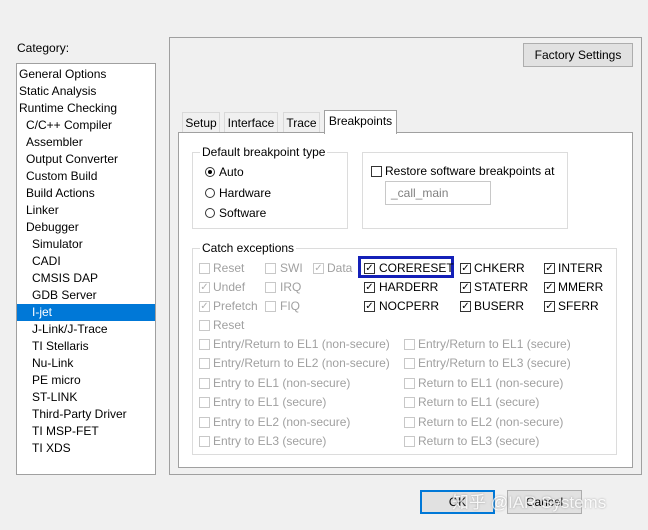 This screenshot has width=648, height=530. I want to click on watermark: 知乎 @IAR Systems, so click(529, 502).